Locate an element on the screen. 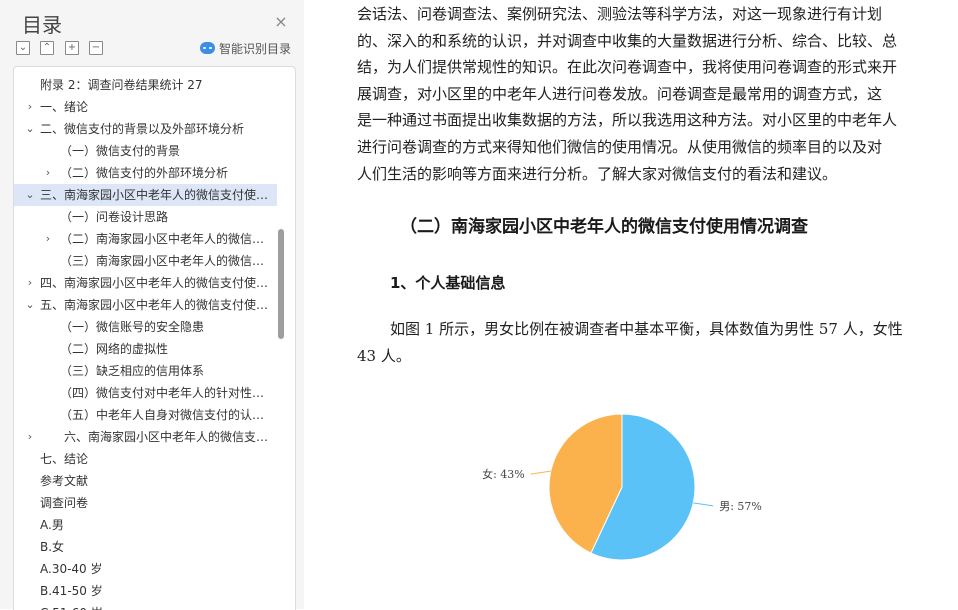  toc-item: B.女 is located at coordinates (151, 547).